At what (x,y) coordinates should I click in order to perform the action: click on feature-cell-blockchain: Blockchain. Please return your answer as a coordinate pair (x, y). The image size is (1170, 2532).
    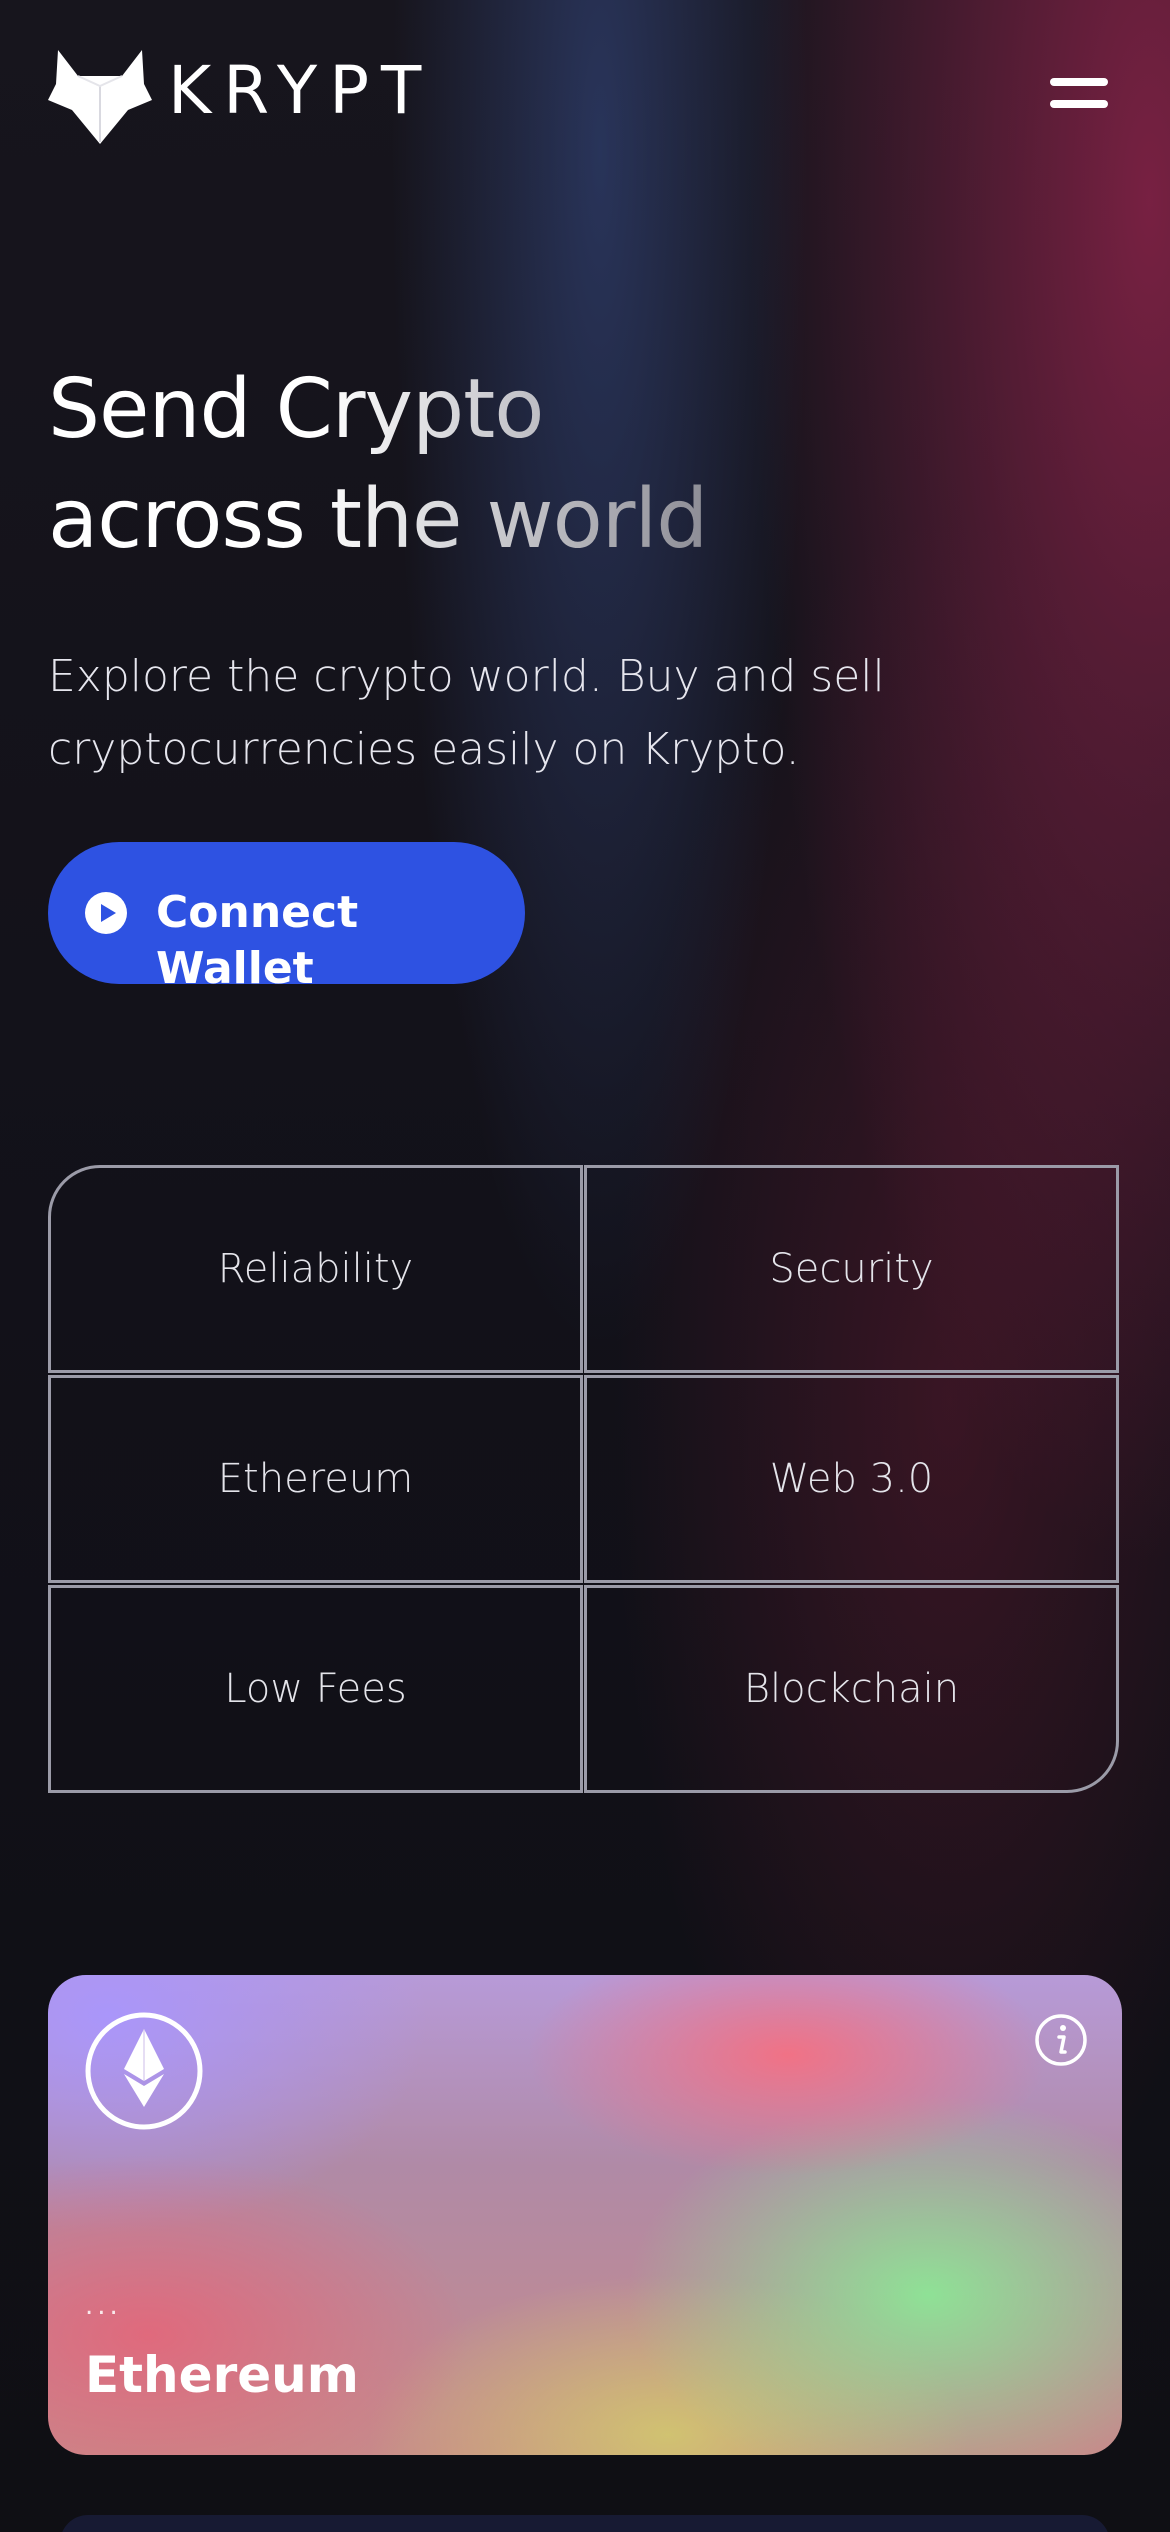
    Looking at the image, I should click on (851, 1689).